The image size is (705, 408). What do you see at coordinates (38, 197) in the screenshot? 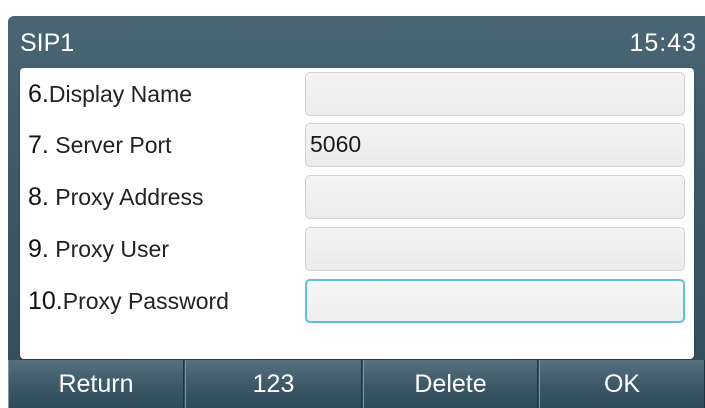
I see `row-number: 8.` at bounding box center [38, 197].